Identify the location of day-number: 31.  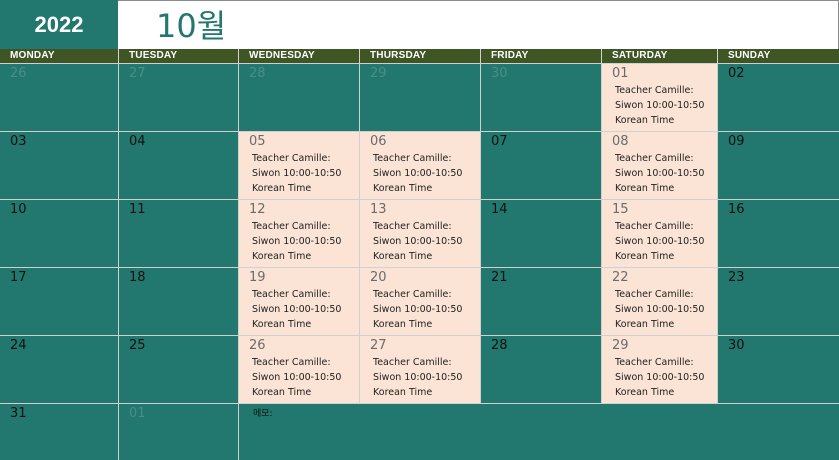
(18, 413).